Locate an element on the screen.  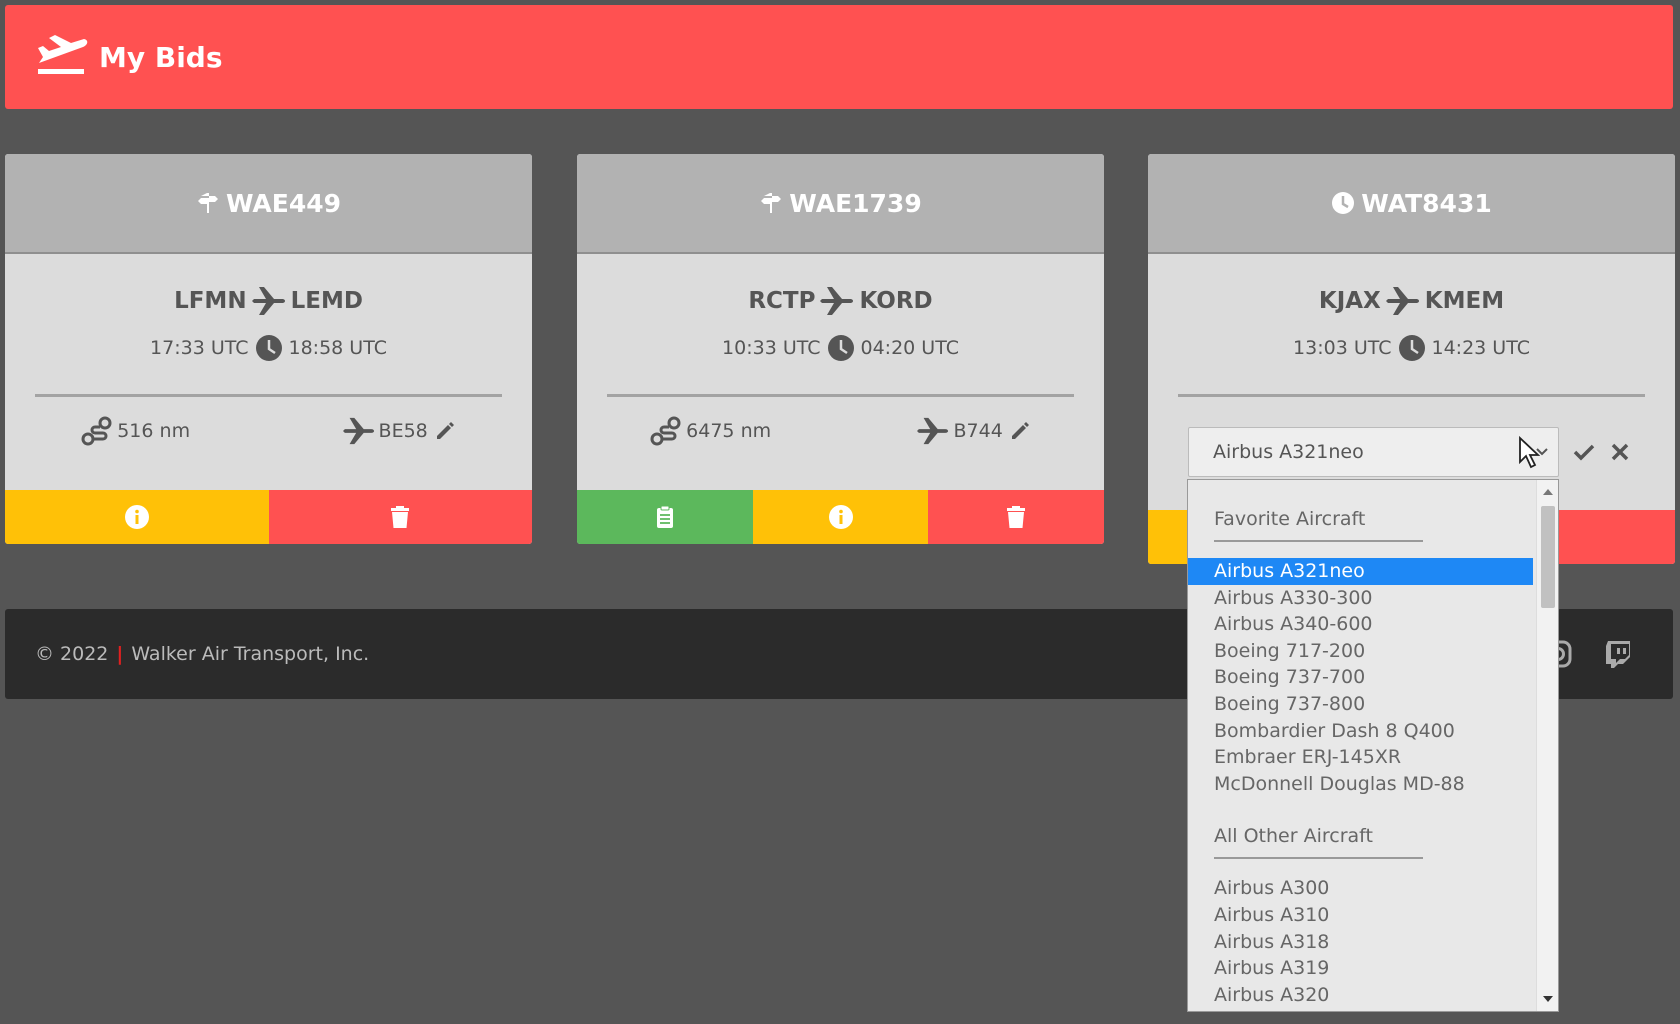
schedule: 13:03 UTC 14:23 UTC is located at coordinates (1411, 348).